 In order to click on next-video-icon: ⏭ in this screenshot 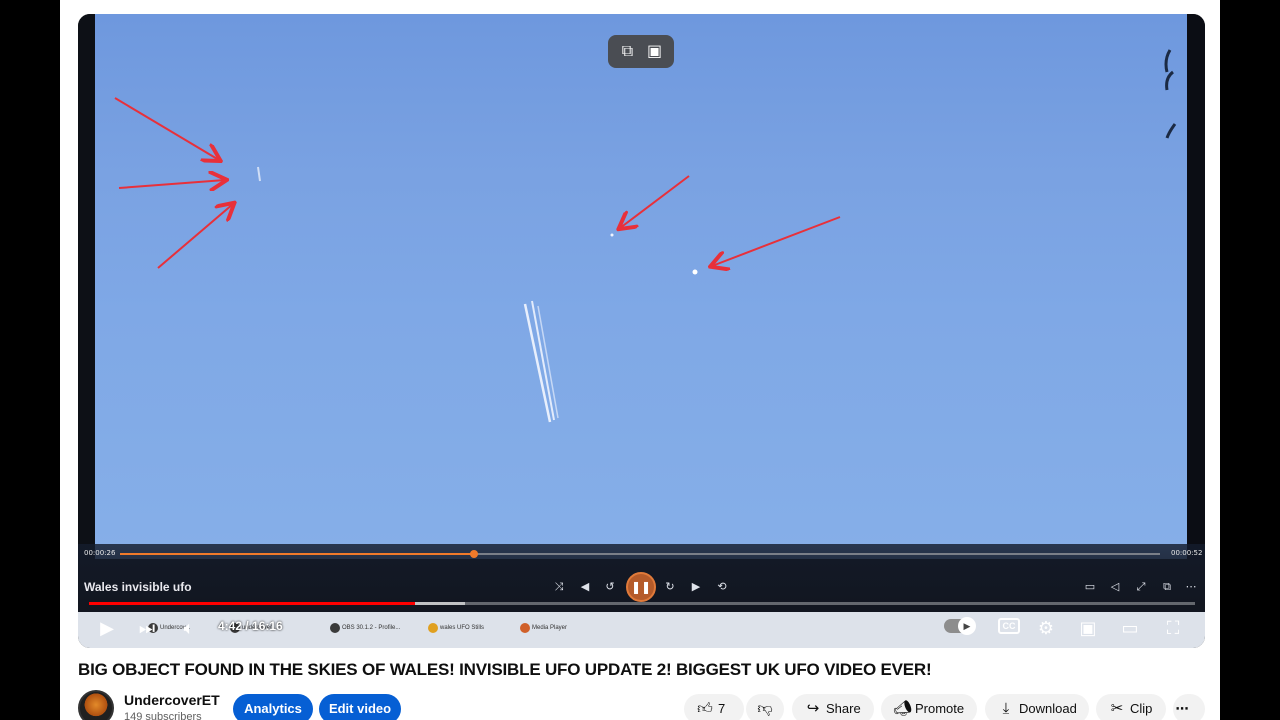, I will do `click(147, 628)`.